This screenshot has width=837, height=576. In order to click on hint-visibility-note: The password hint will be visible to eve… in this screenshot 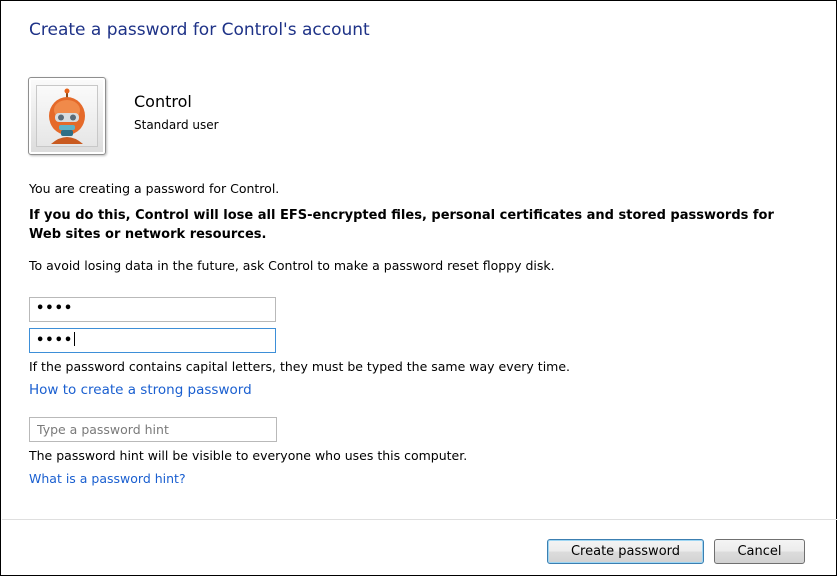, I will do `click(248, 455)`.